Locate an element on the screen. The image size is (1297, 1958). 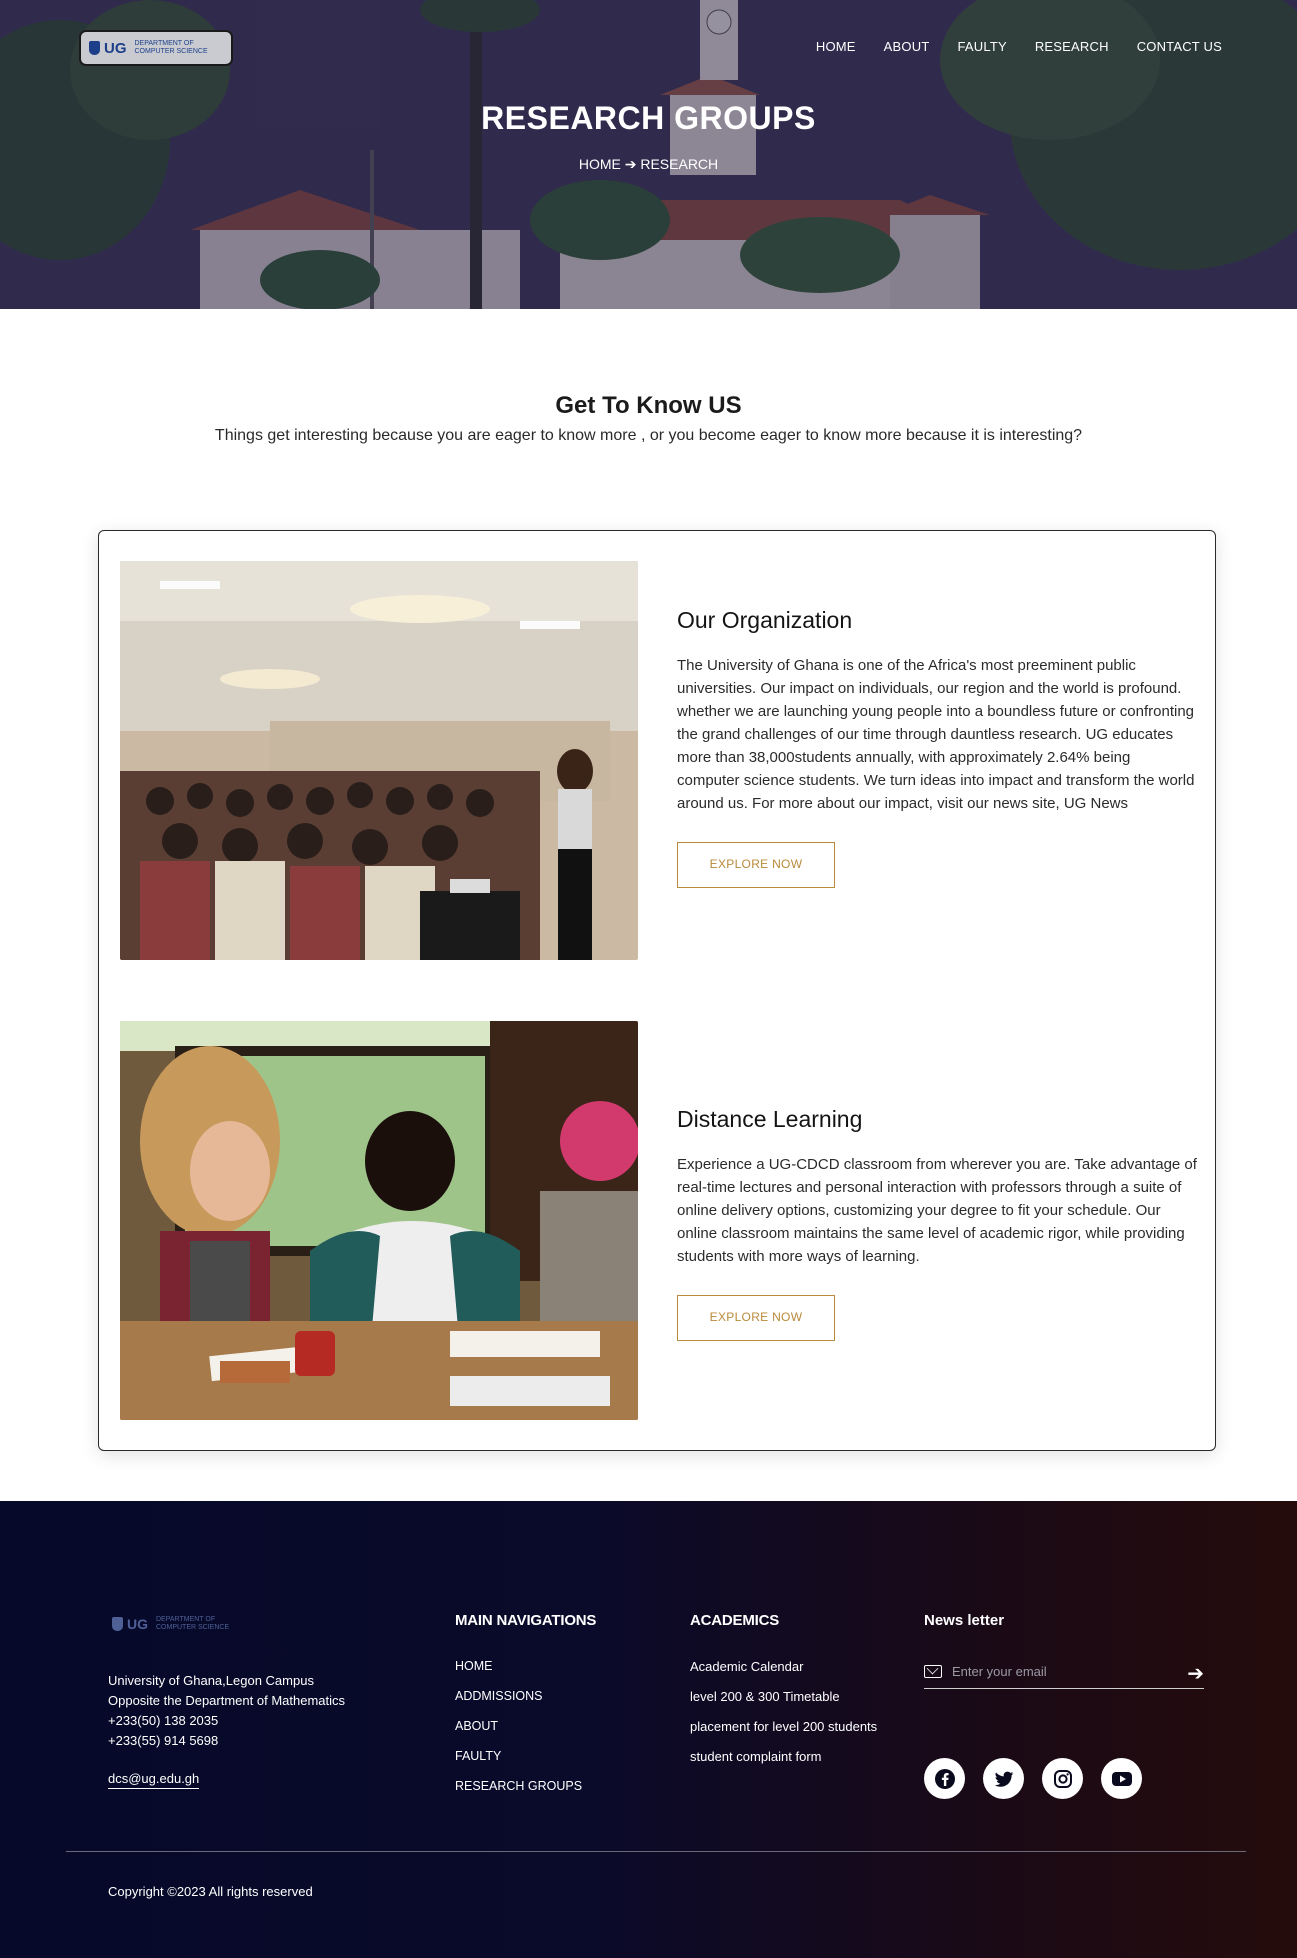
breadcrumb-current: RESEARCH is located at coordinates (679, 164).